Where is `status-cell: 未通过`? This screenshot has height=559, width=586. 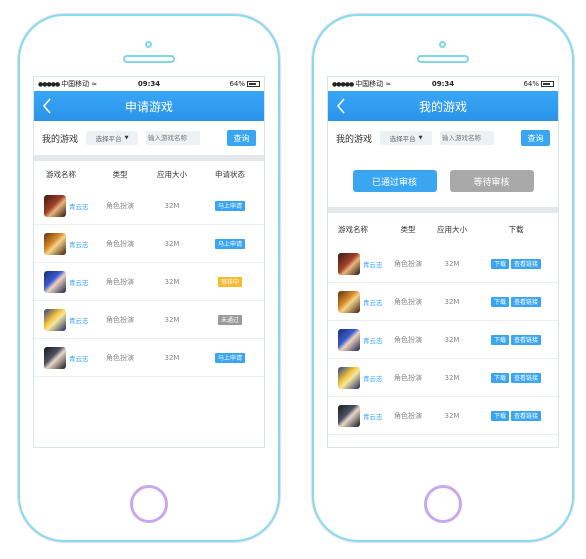
status-cell: 未通过 is located at coordinates (230, 319).